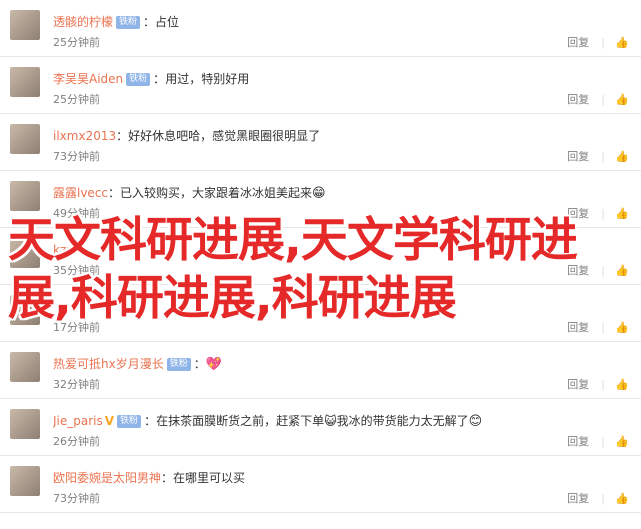  I want to click on comment-line: 热爱可抵hx岁月漫长 铁粉 ：💖, so click(342, 364).